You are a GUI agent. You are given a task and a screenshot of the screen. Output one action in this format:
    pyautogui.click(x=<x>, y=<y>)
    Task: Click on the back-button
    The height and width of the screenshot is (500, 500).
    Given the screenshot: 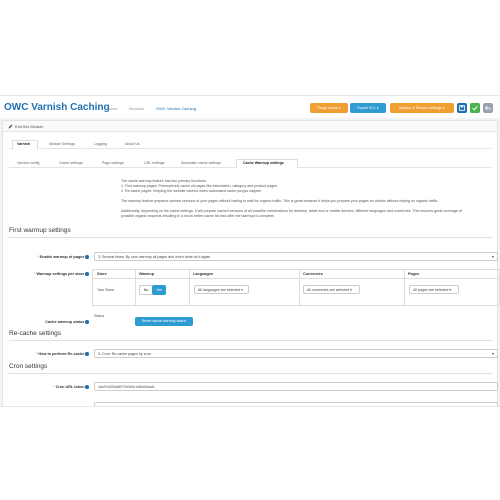 What is the action you would take?
    pyautogui.click(x=488, y=108)
    